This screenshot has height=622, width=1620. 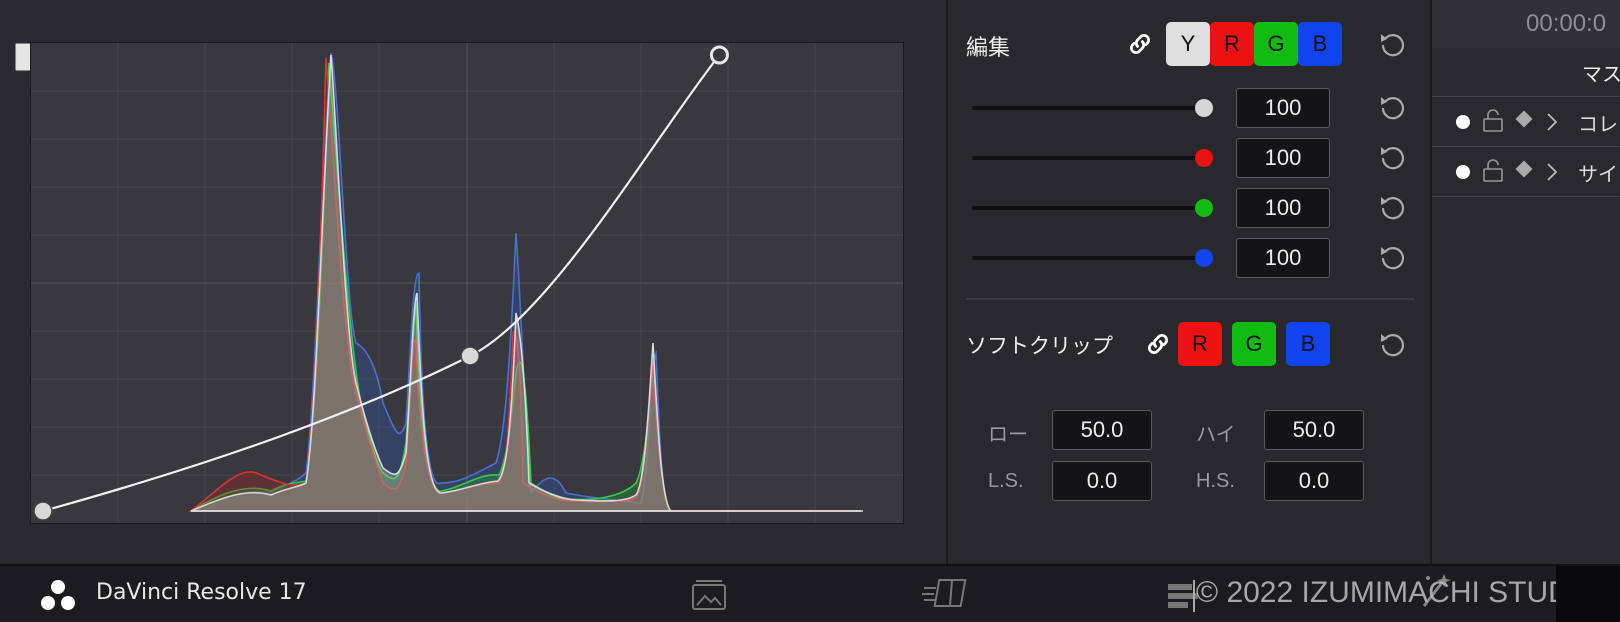 What do you see at coordinates (1190, 299) in the screenshot?
I see `divider` at bounding box center [1190, 299].